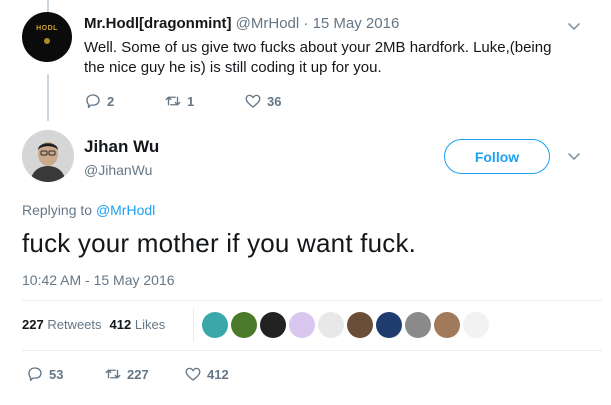  What do you see at coordinates (48, 6) in the screenshot?
I see `thread-line-top` at bounding box center [48, 6].